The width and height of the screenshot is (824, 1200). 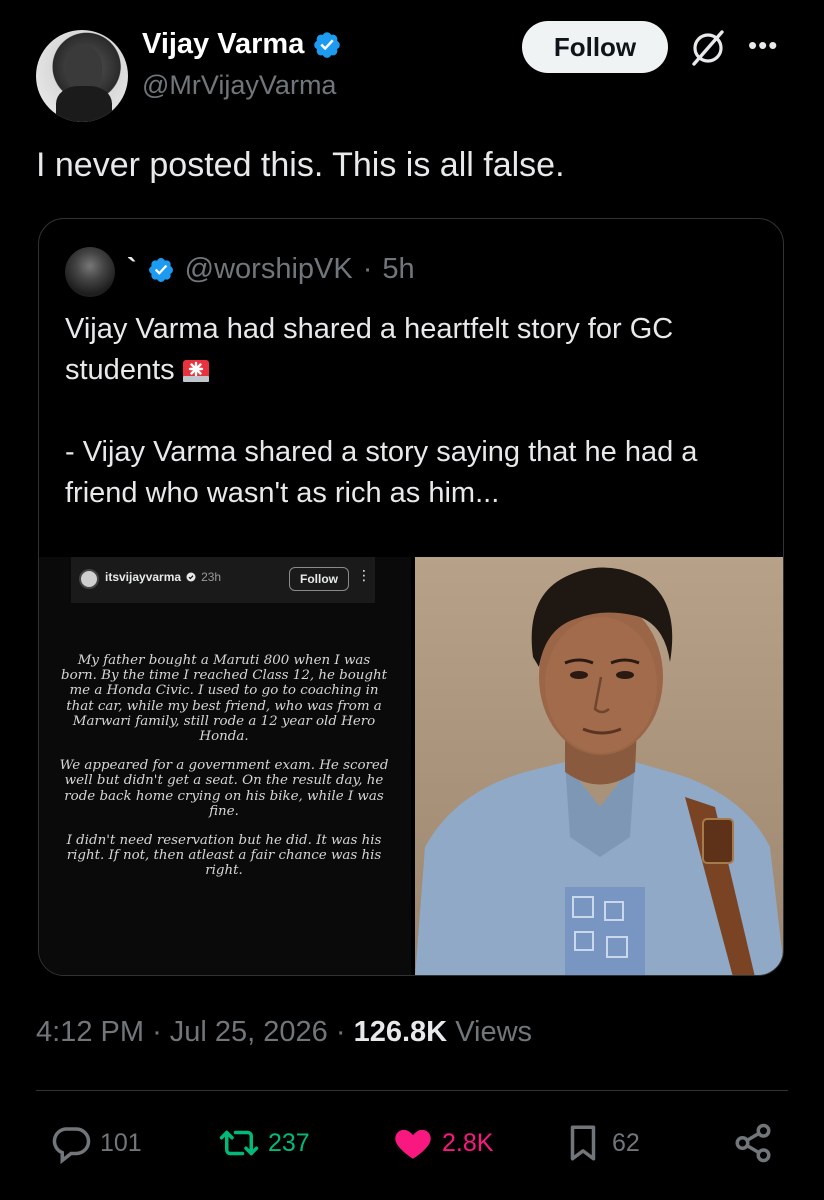 I want to click on avatar-body, so click(x=84, y=104).